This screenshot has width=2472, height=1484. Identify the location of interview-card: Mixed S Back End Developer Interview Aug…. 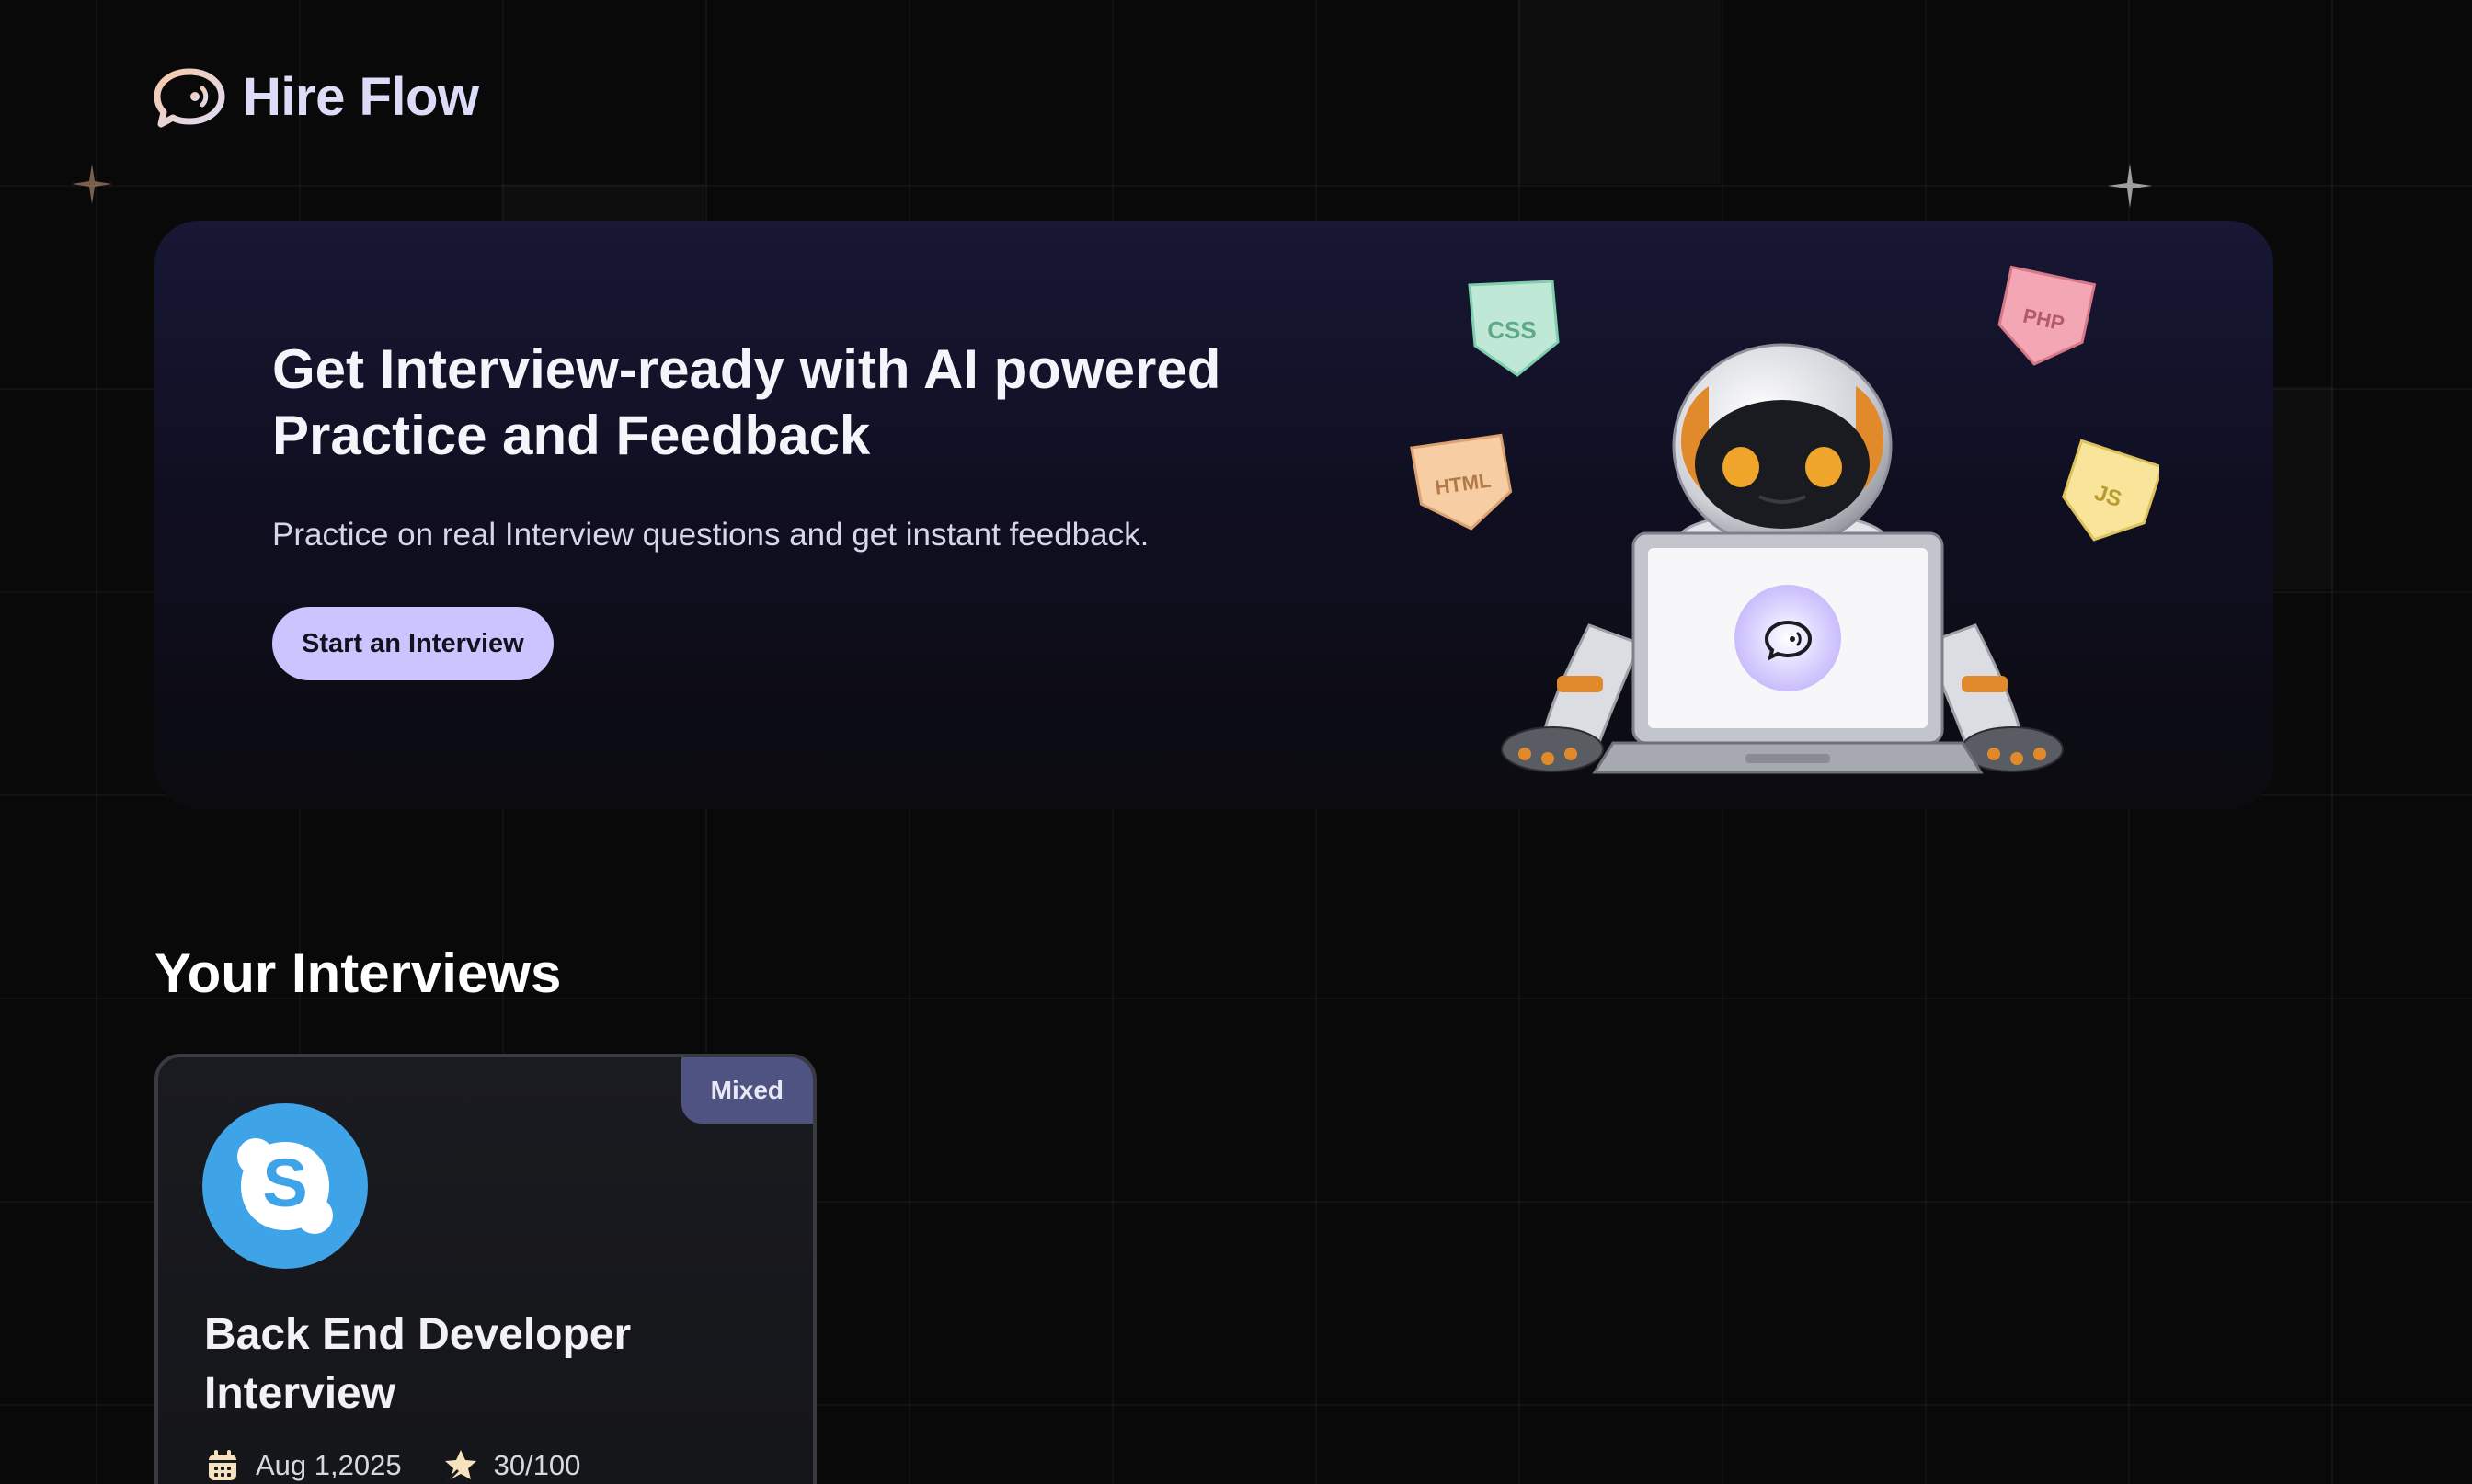
(485, 1269).